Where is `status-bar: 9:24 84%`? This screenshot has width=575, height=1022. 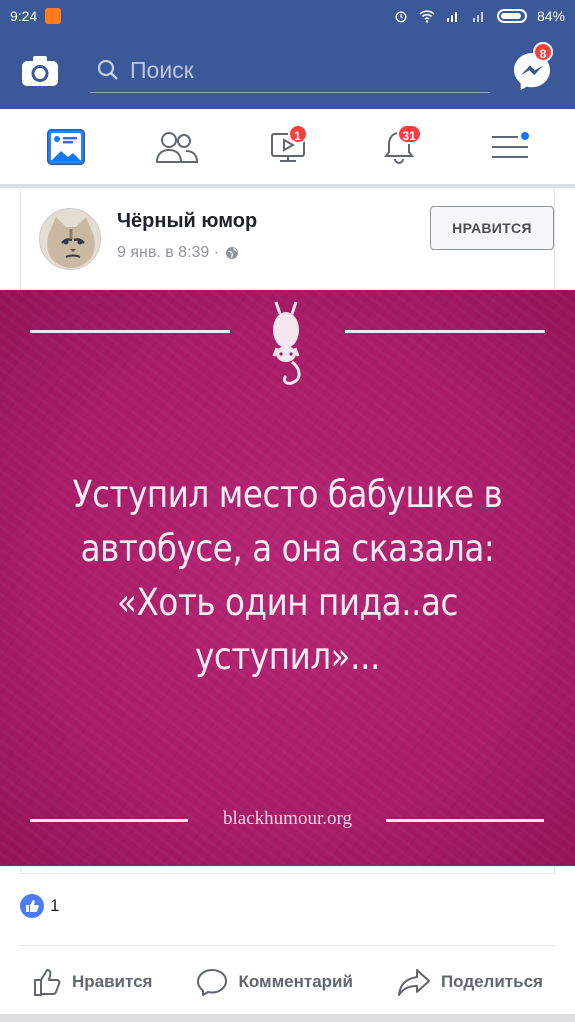
status-bar: 9:24 84% is located at coordinates (287, 16).